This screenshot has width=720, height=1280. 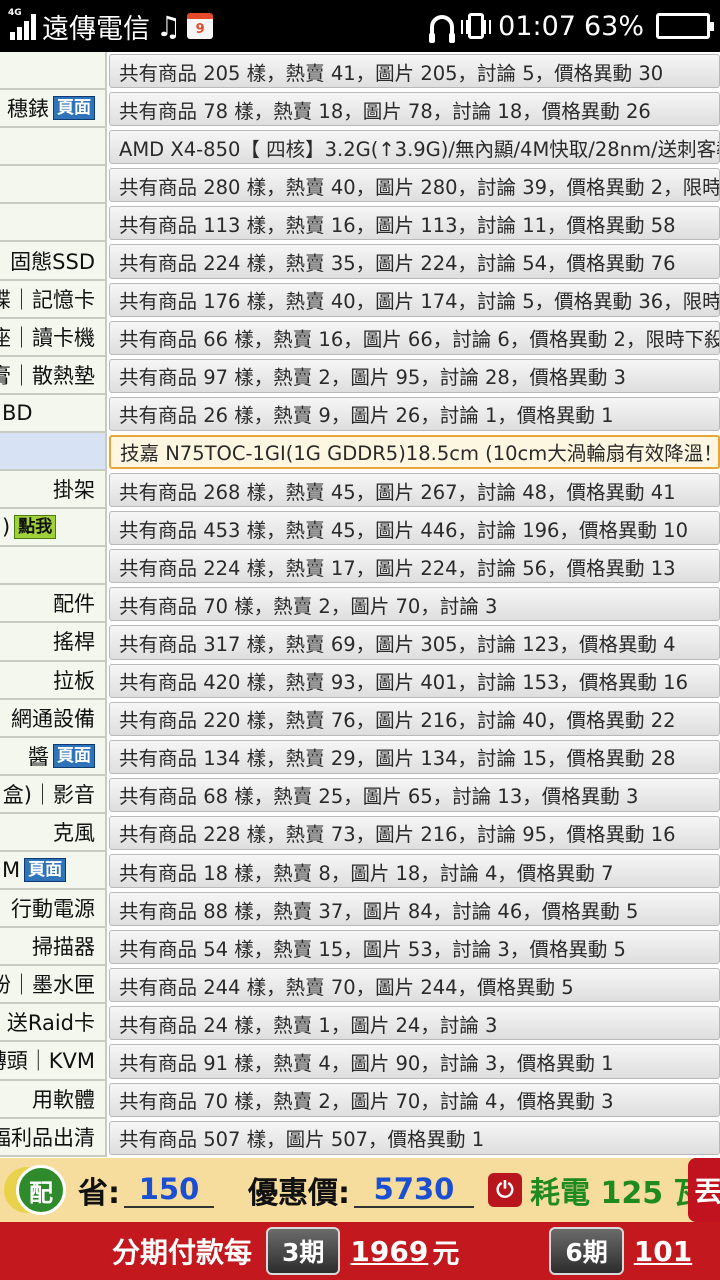 I want to click on table-row: 掃描器 共有商品 54 樣，熱賣 15，圖片 53，討論 3，價格異動 5, so click(x=360, y=947).